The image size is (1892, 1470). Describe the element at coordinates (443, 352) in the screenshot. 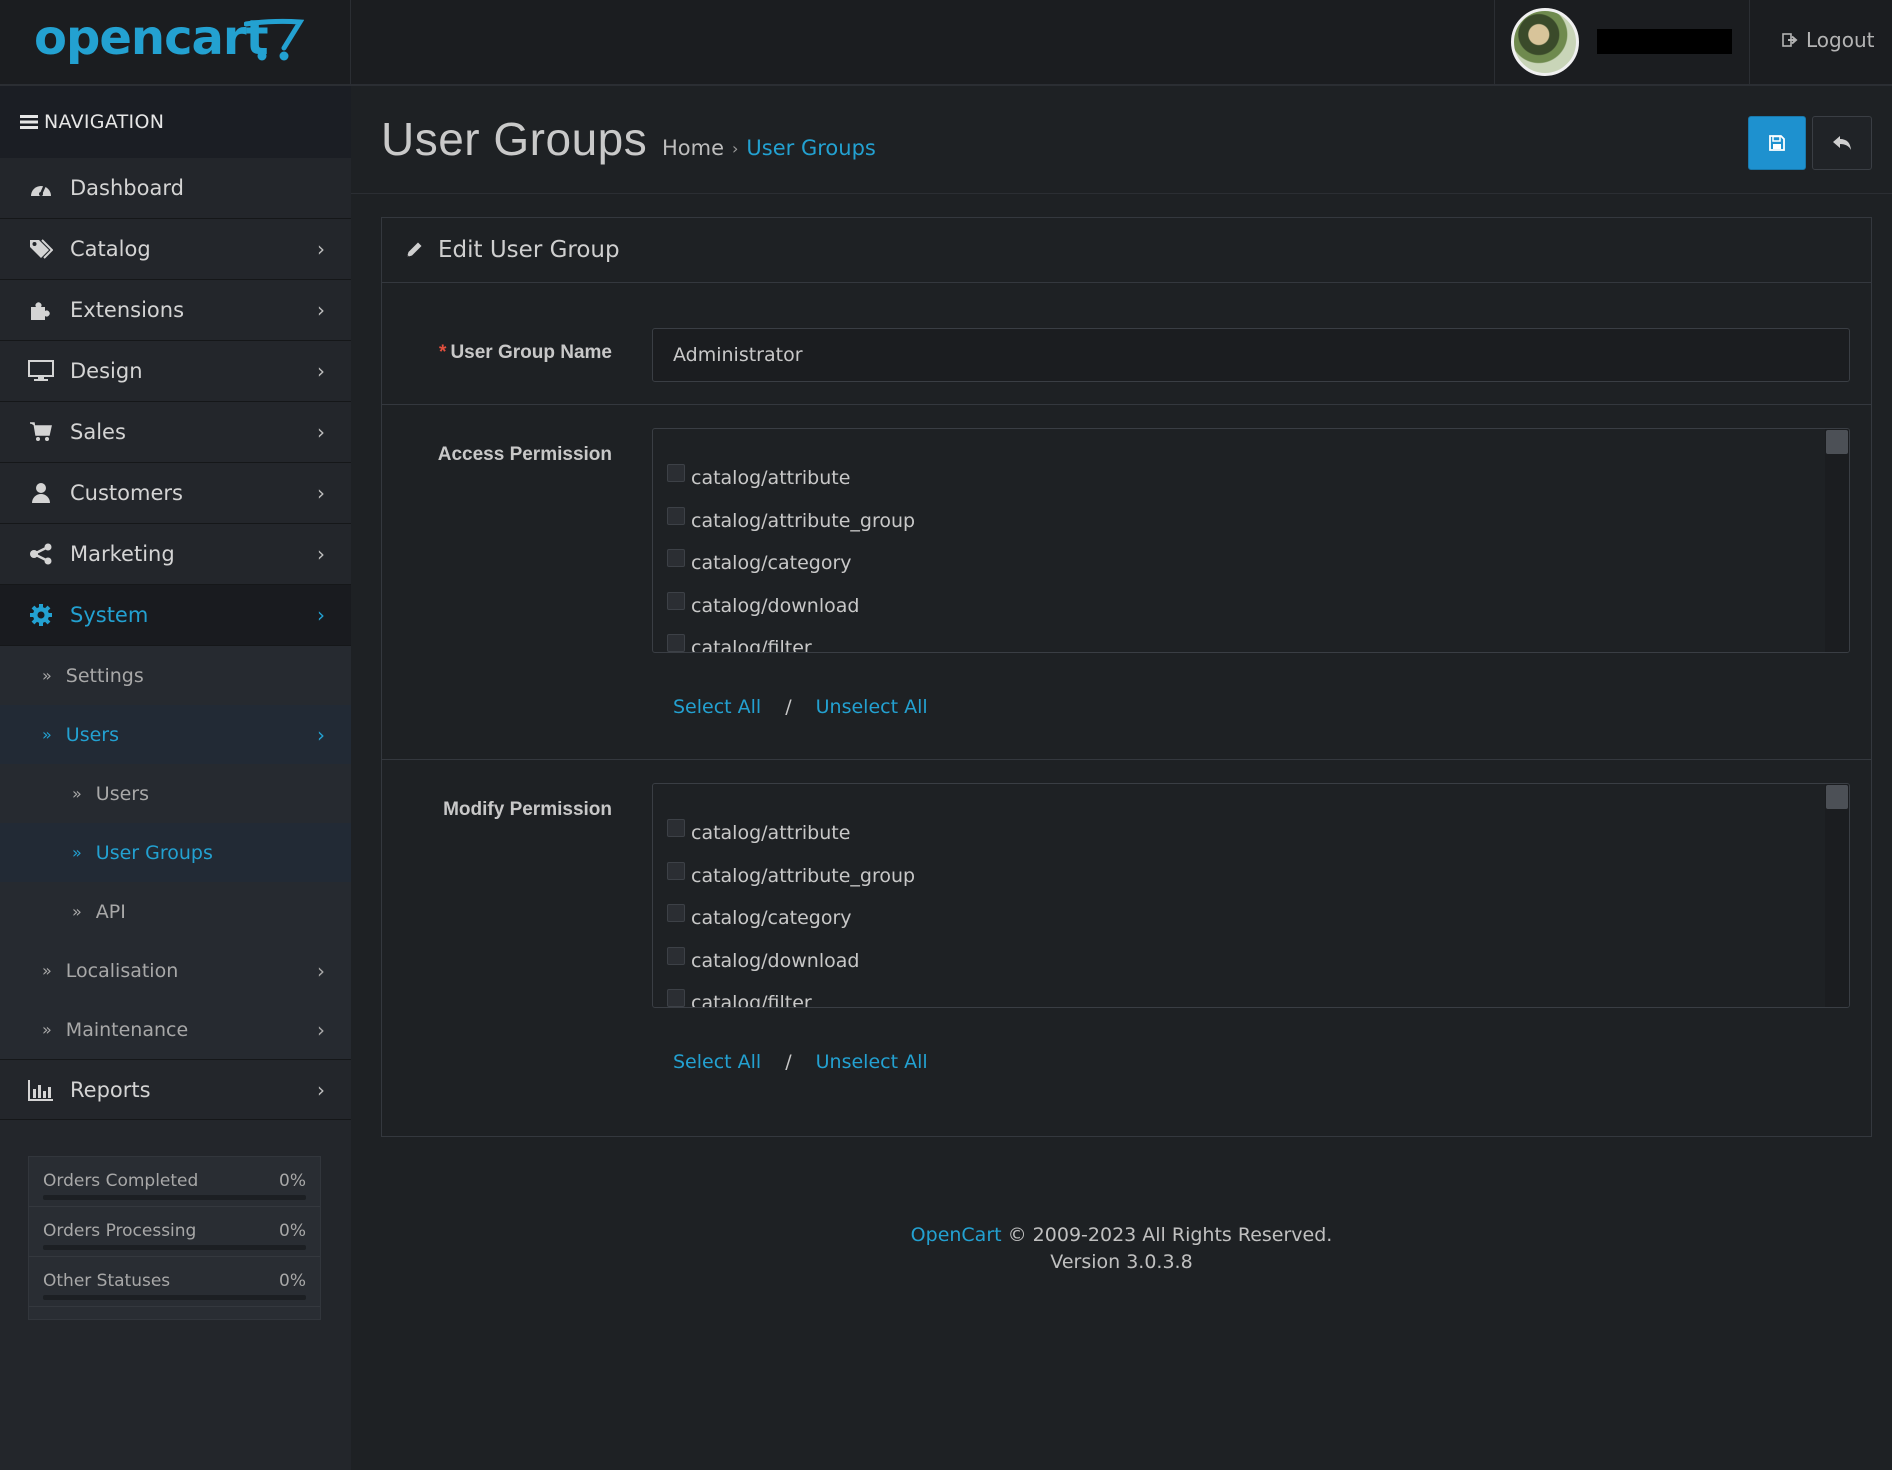

I see `required-asterisk: *` at that location.